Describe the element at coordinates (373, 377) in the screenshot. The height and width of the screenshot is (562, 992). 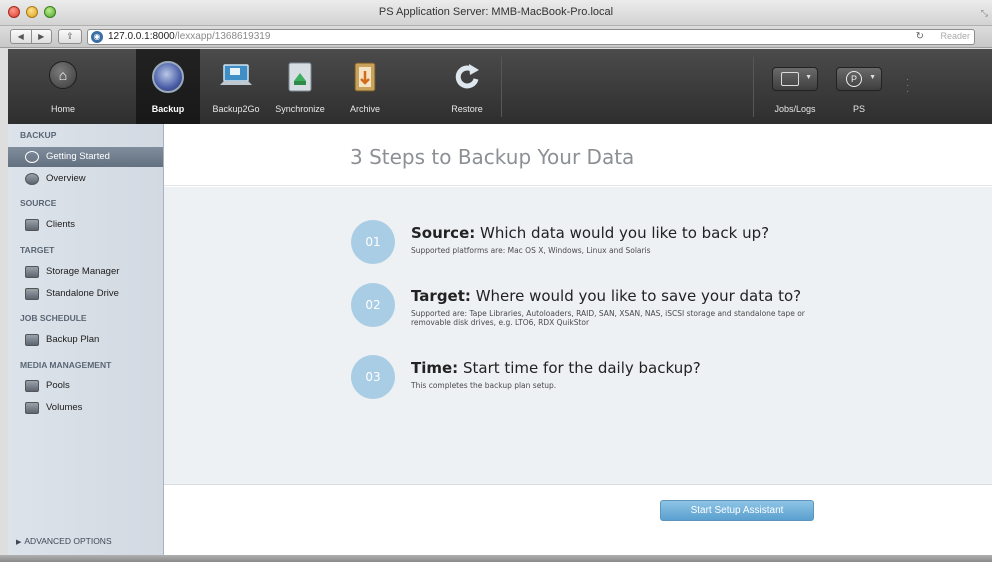
I see `step-number-badge: 03` at that location.